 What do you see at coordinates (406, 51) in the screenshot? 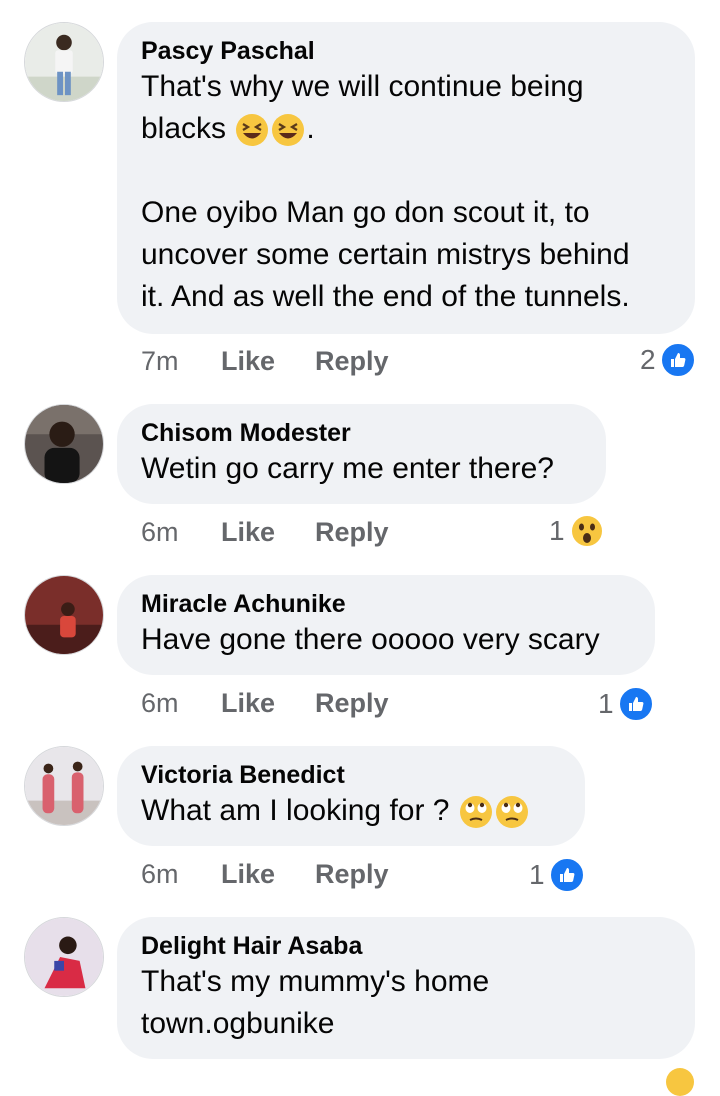
I see `commenter-name: Pascy Paschal` at bounding box center [406, 51].